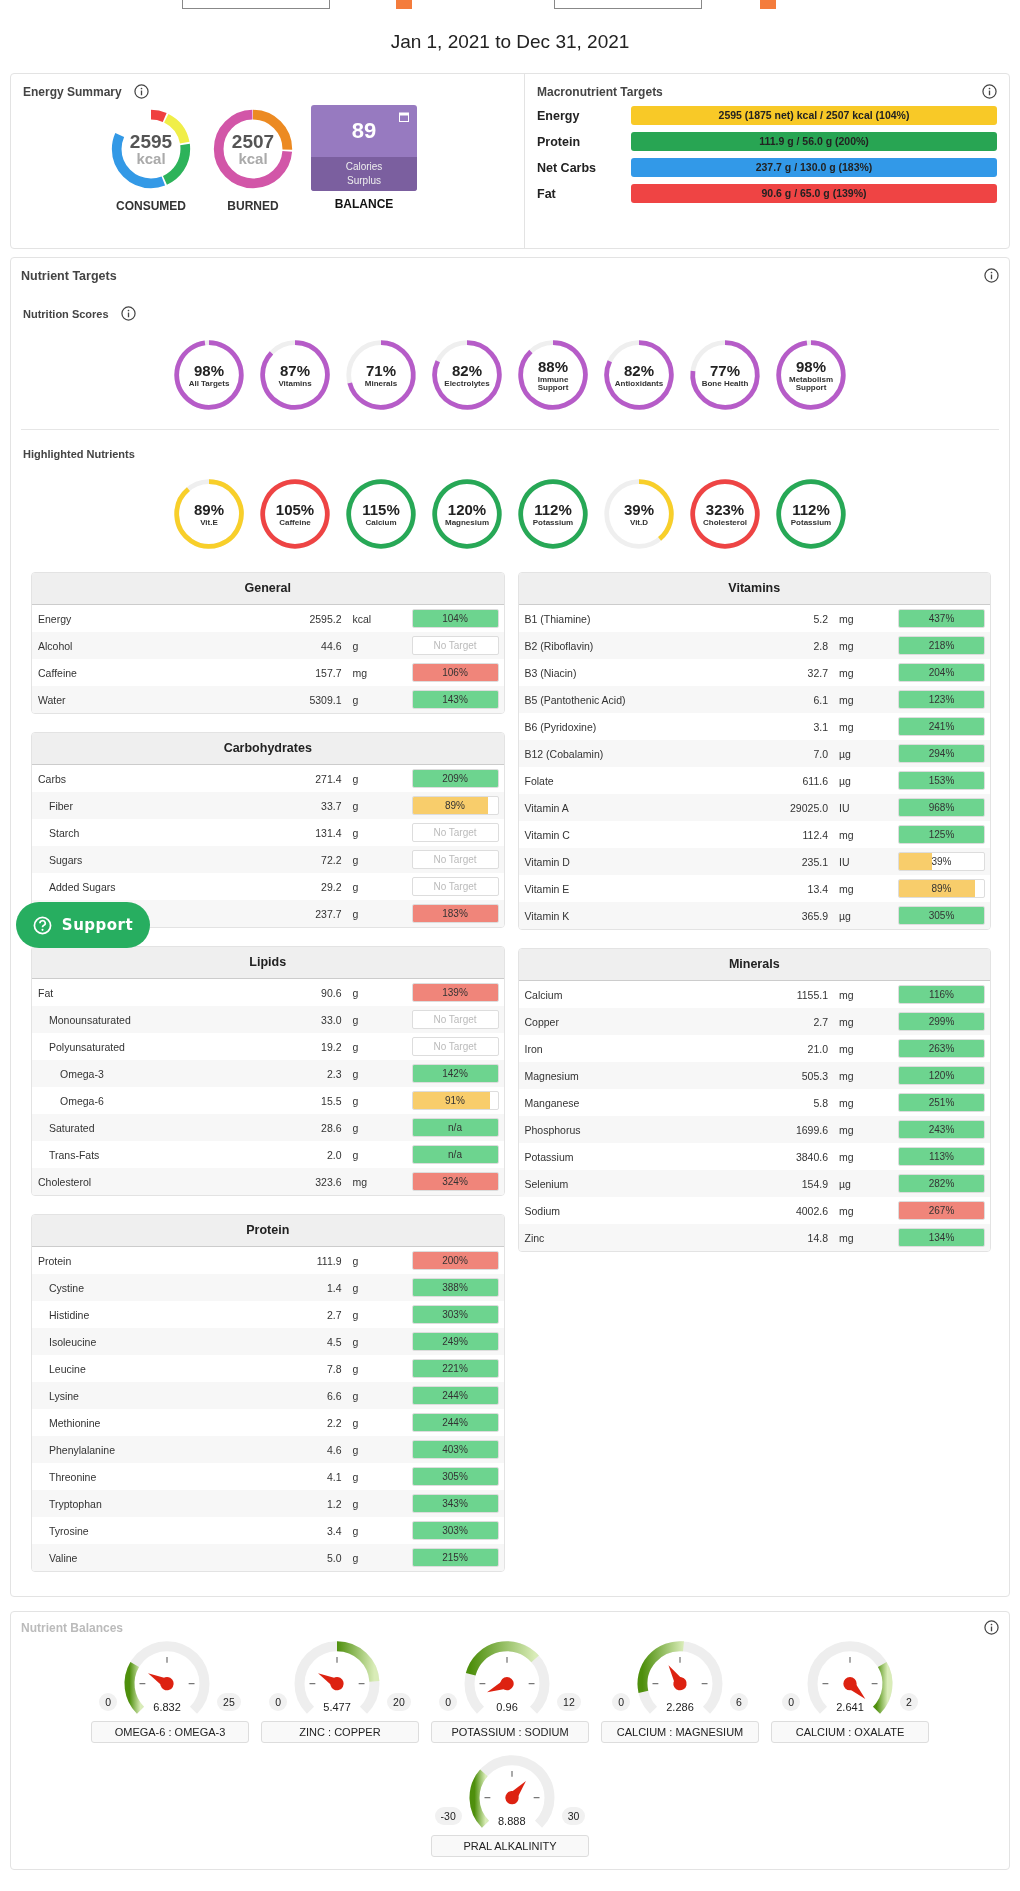 The image size is (1020, 1891). What do you see at coordinates (814, 915) in the screenshot?
I see `amount-cell-text: 365.9` at bounding box center [814, 915].